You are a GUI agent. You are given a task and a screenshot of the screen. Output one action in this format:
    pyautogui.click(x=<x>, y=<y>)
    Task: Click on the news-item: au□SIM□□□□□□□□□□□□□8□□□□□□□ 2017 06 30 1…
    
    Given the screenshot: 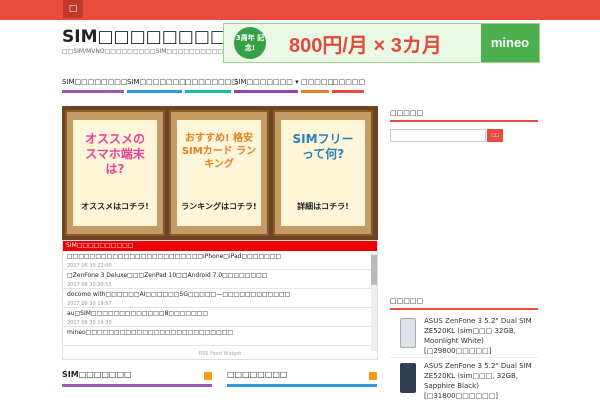 What is the action you would take?
    pyautogui.click(x=218, y=317)
    